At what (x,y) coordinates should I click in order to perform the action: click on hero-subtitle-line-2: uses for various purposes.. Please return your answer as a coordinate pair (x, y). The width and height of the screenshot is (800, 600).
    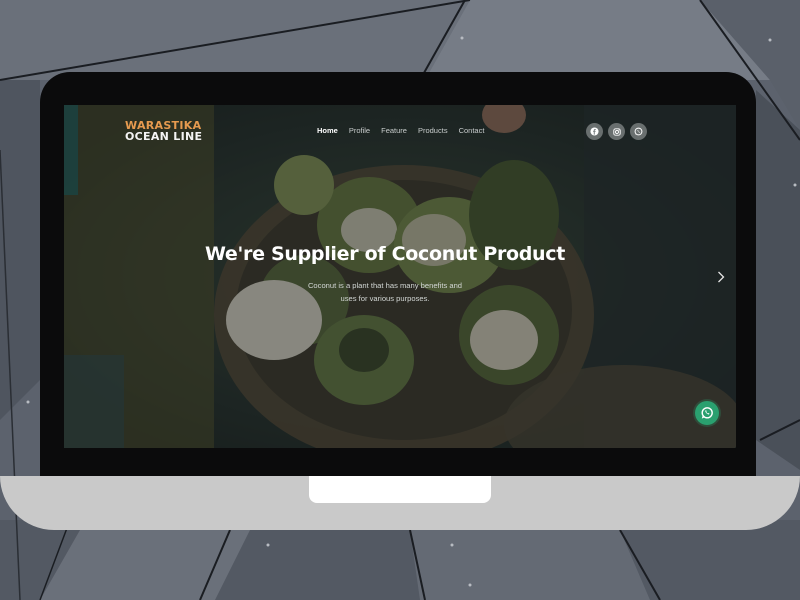
    Looking at the image, I should click on (385, 298).